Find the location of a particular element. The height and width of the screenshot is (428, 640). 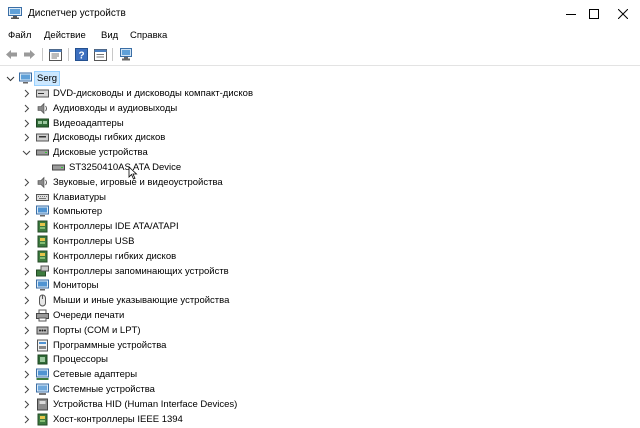

tree-device-label: ST3250410AS ATA Device is located at coordinates (125, 167).